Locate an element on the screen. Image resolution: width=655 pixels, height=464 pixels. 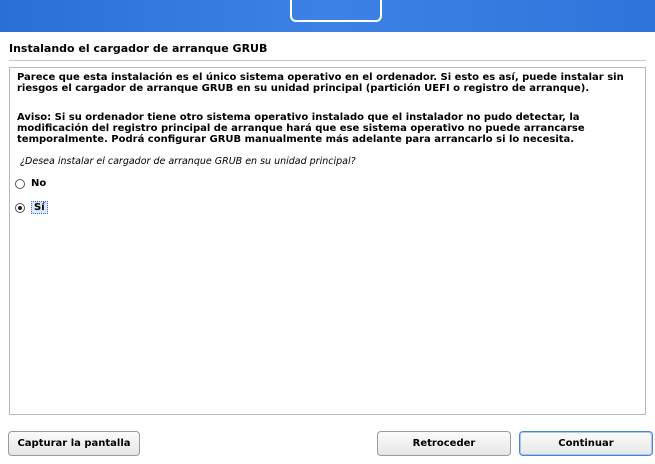
radio-si is located at coordinates (20, 207).